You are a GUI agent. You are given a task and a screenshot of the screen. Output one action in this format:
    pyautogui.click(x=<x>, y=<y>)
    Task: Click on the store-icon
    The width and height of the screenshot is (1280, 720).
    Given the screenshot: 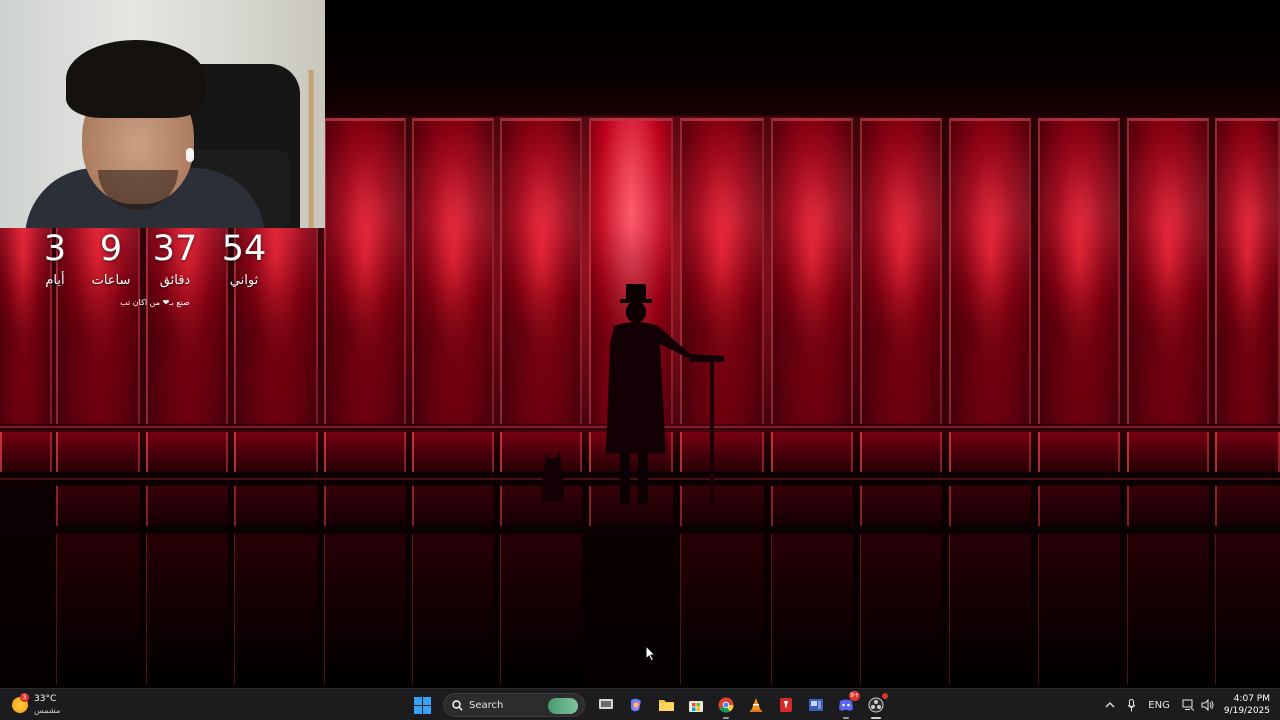 What is the action you would take?
    pyautogui.click(x=696, y=706)
    